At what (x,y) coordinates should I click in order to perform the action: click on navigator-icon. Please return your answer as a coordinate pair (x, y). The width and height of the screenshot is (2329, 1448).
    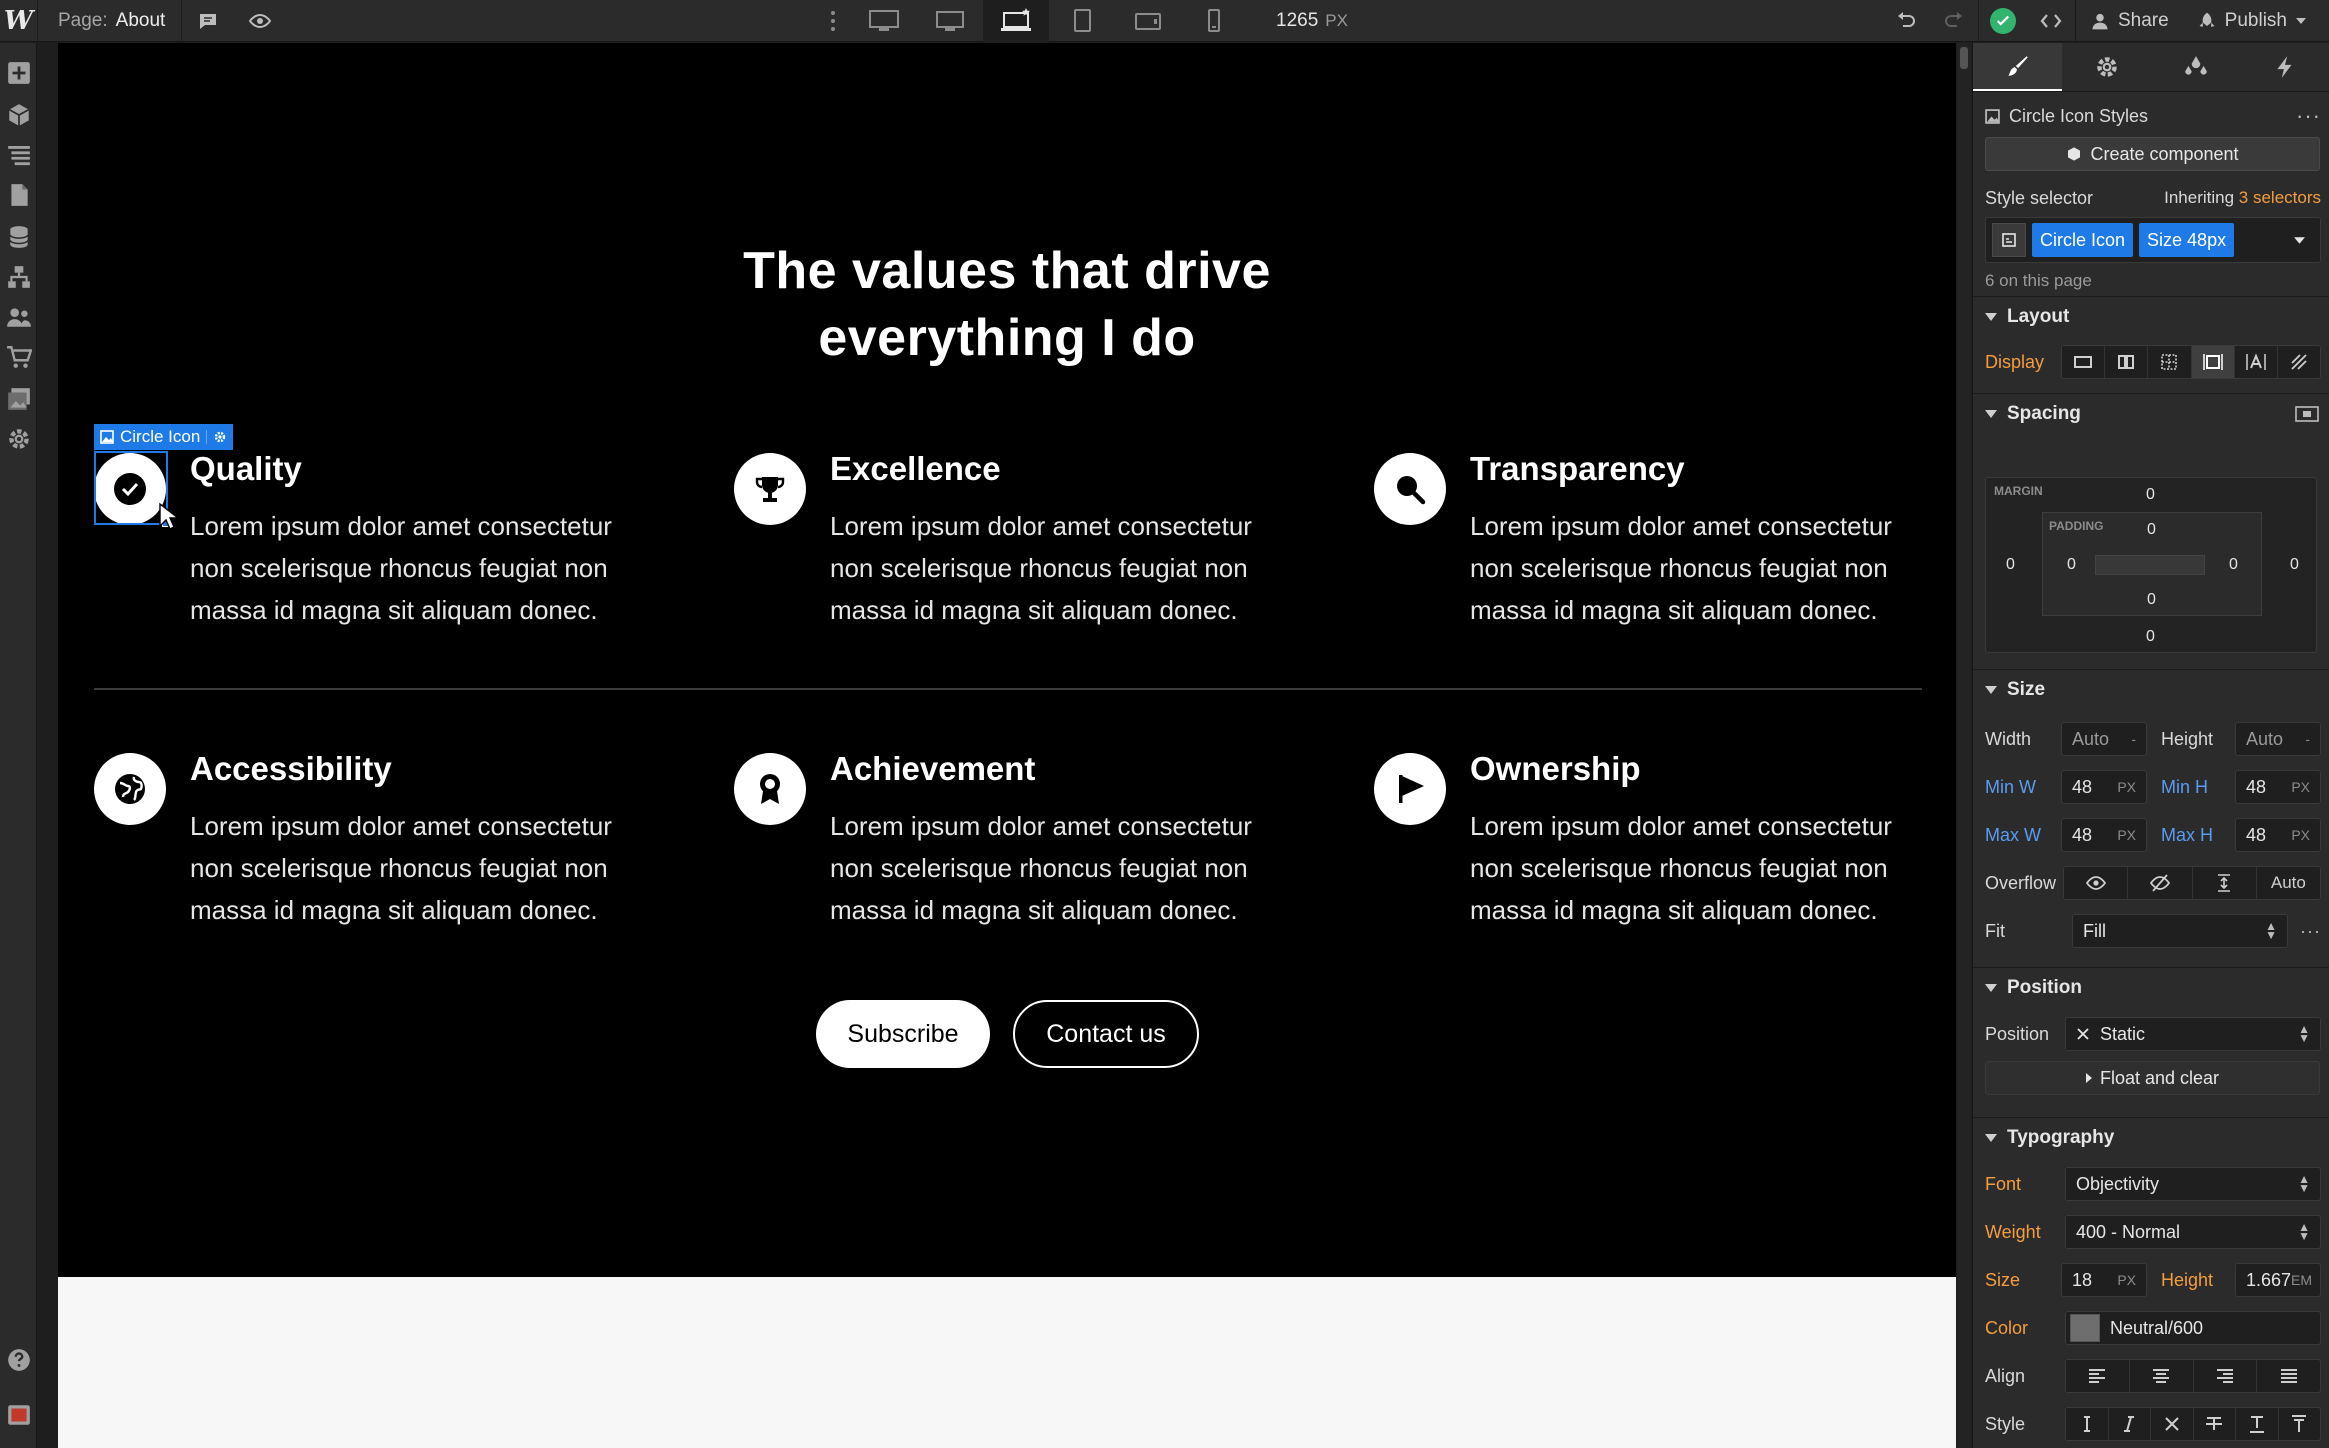
    Looking at the image, I should click on (18, 155).